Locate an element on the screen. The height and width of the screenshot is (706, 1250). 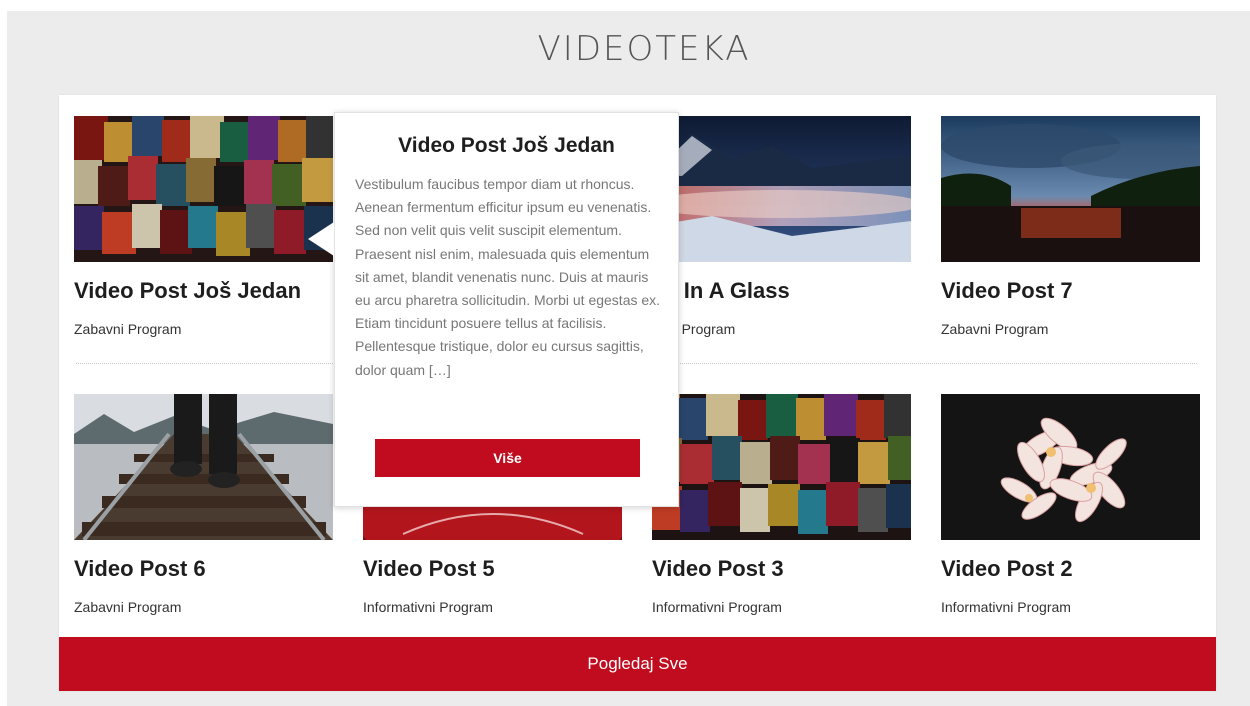
video-title: Video Post 6 is located at coordinates (224, 569).